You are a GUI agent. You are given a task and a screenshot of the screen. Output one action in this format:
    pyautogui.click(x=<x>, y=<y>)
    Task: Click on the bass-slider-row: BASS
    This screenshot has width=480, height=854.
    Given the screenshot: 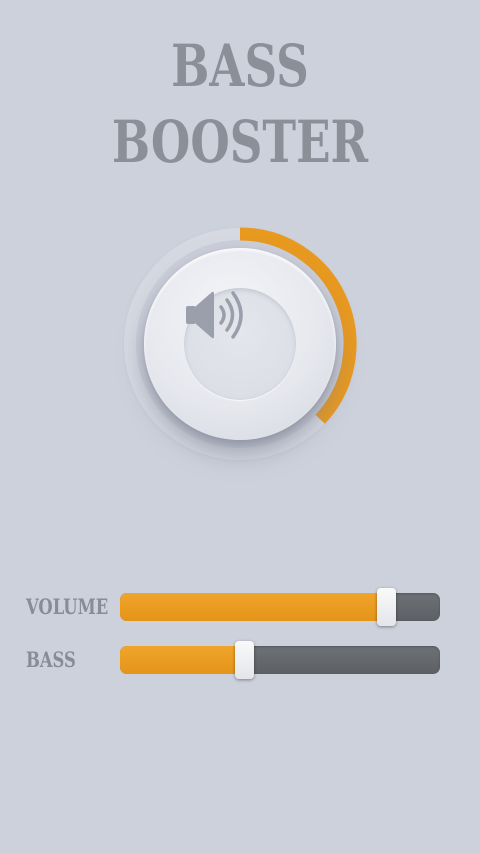 What is the action you would take?
    pyautogui.click(x=240, y=660)
    